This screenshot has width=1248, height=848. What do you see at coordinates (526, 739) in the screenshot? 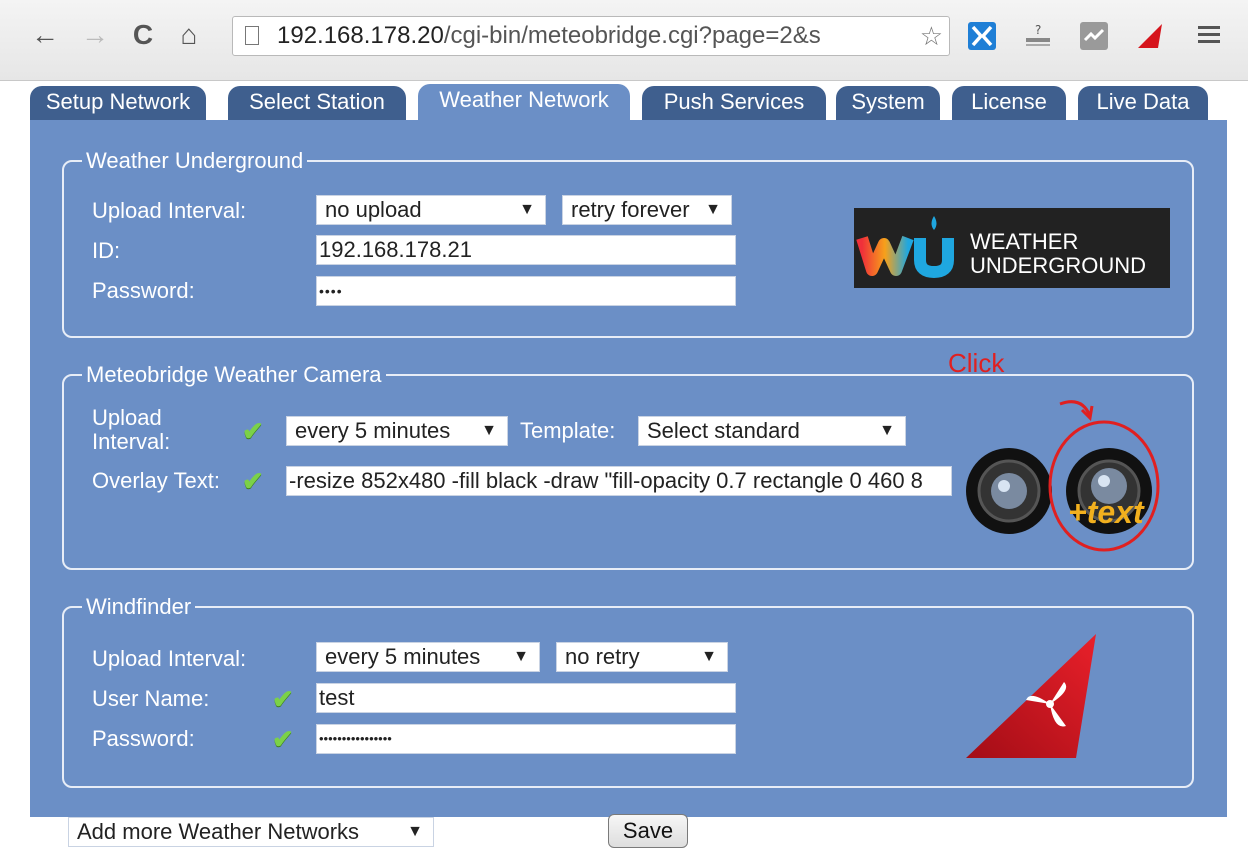
I see `wf-password-field: ••••••••••••••••` at bounding box center [526, 739].